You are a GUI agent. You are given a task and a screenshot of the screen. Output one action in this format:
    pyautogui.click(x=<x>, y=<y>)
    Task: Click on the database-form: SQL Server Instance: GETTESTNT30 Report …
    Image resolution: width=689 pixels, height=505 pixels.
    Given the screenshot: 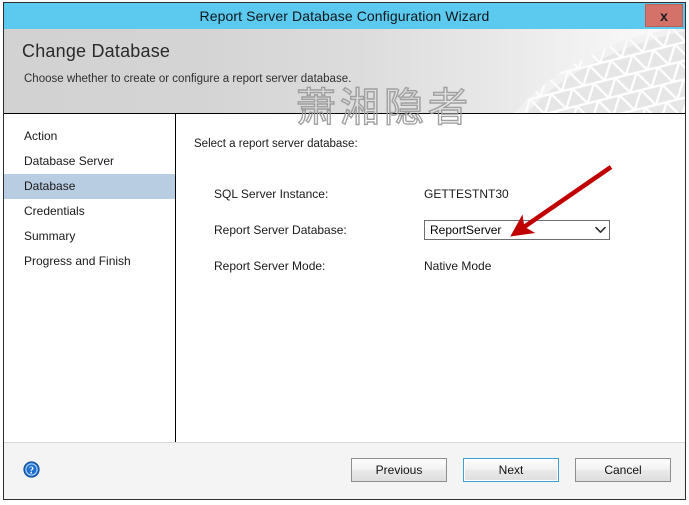 What is the action you would take?
    pyautogui.click(x=424, y=230)
    